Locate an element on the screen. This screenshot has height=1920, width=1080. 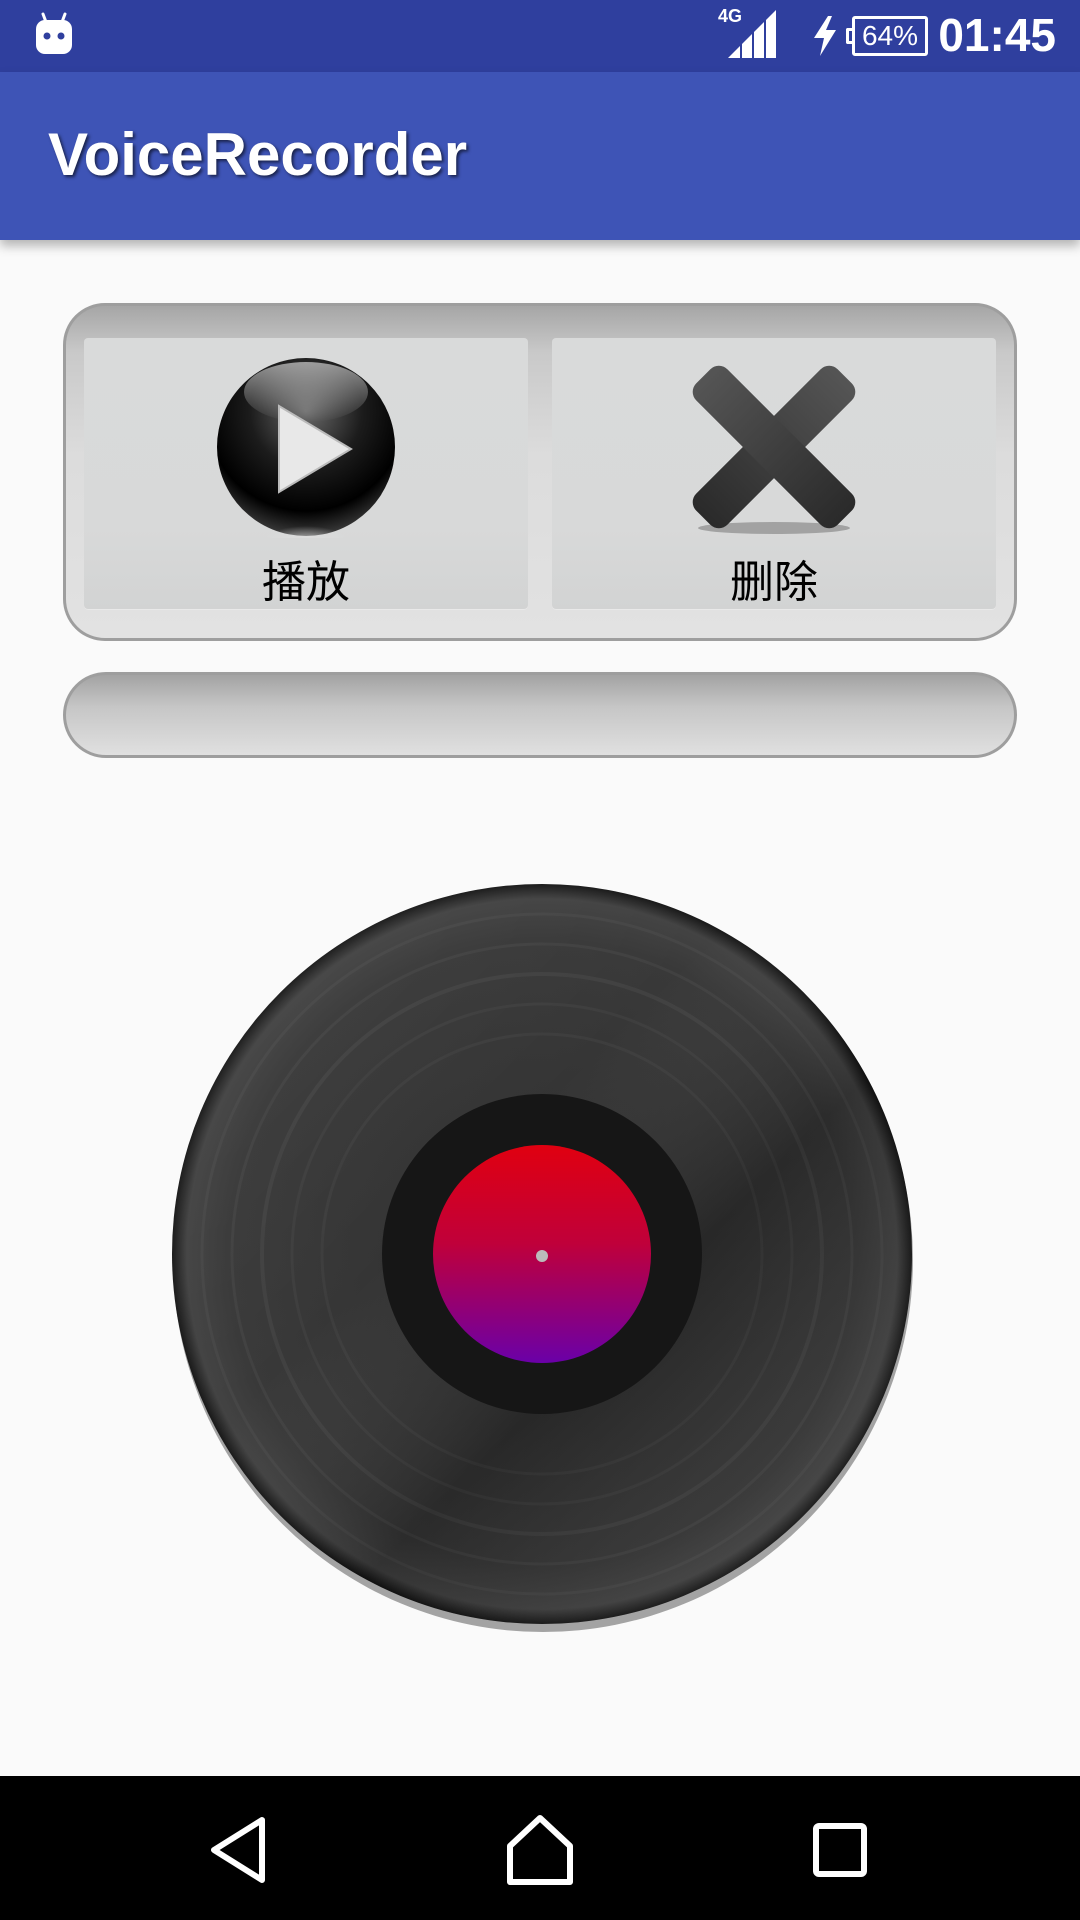
close-icon is located at coordinates (774, 449).